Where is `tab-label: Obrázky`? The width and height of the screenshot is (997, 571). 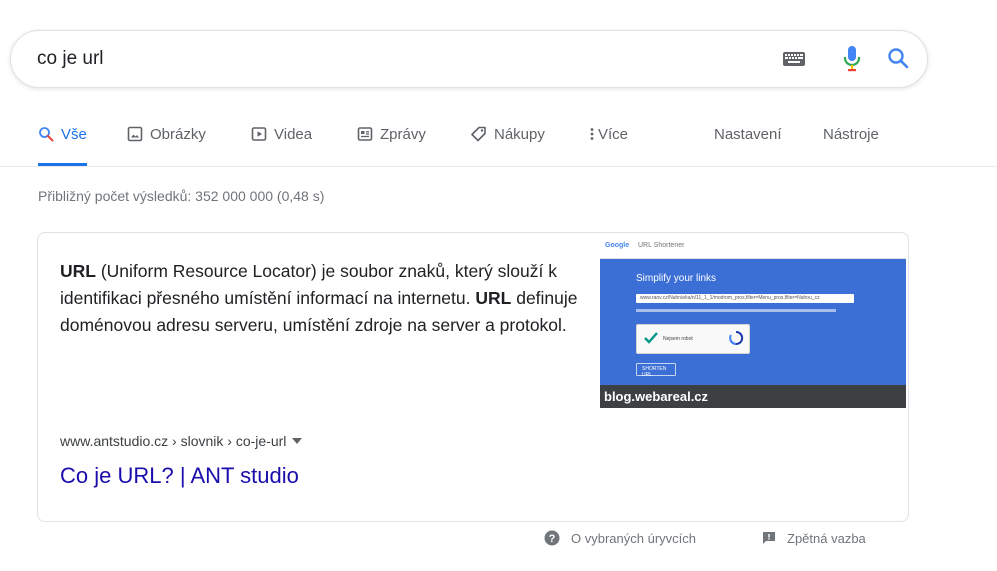 tab-label: Obrázky is located at coordinates (178, 134).